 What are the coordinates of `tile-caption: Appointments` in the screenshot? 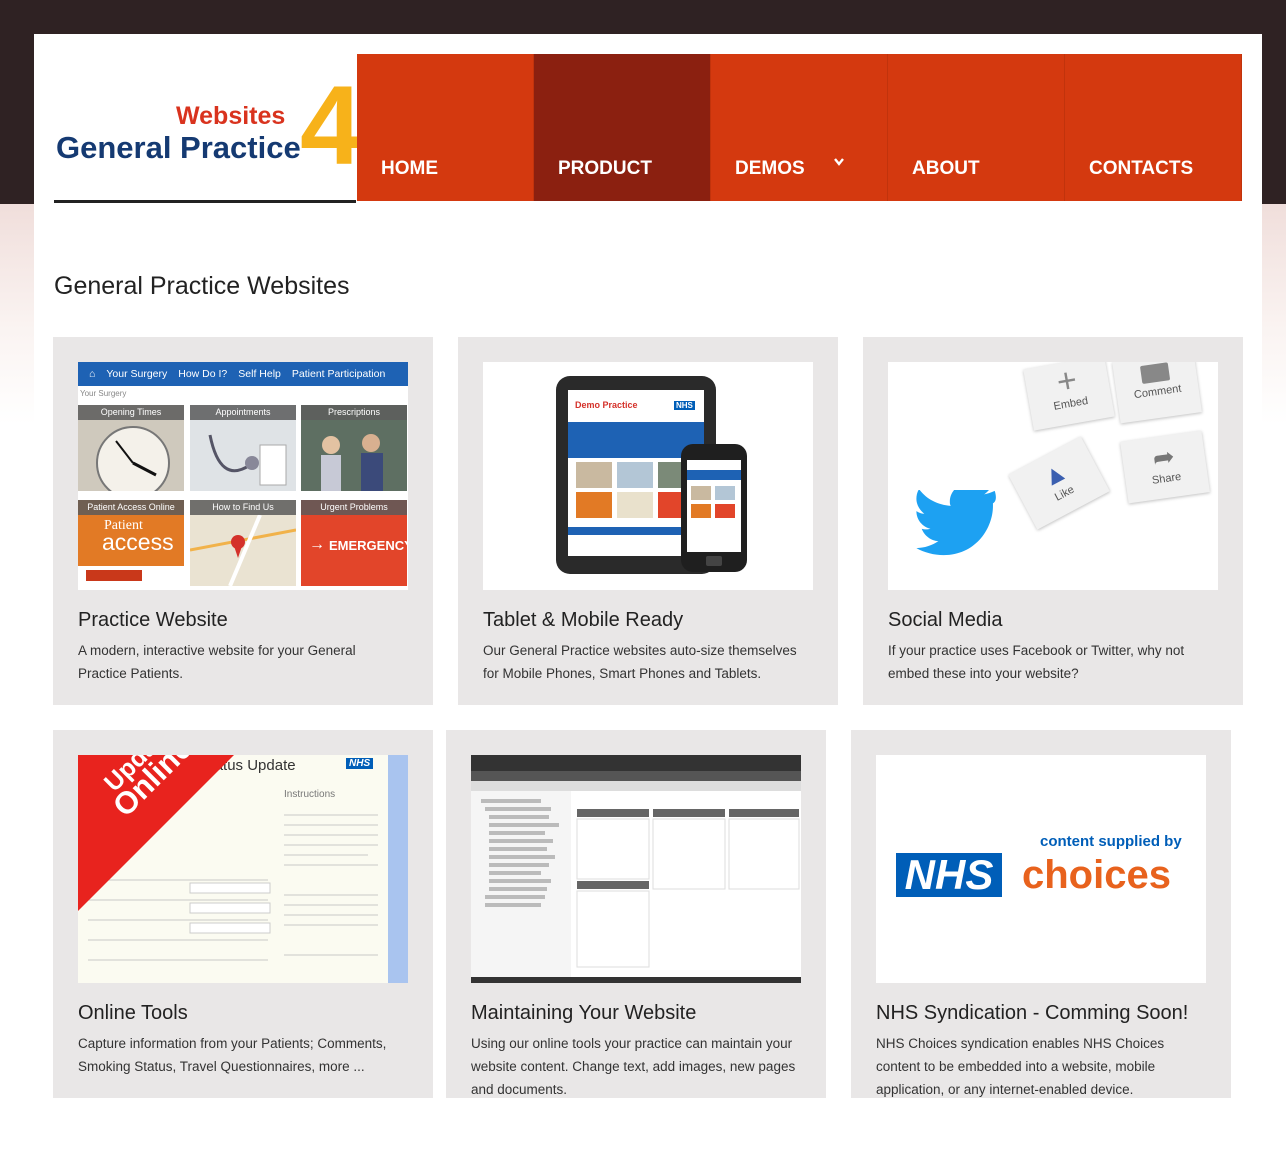 It's located at (243, 412).